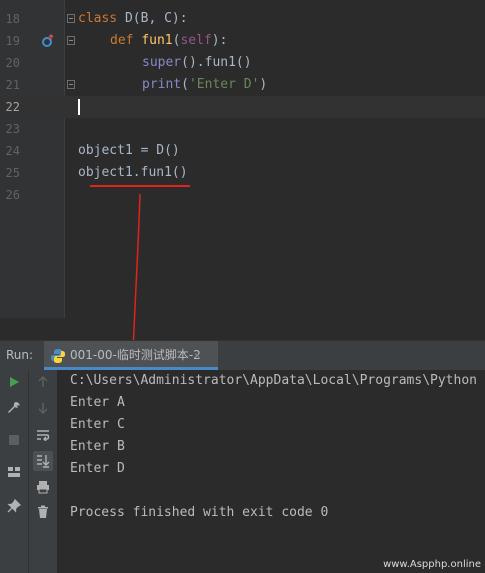 The height and width of the screenshot is (573, 485). I want to click on pin-tab-button, so click(14, 506).